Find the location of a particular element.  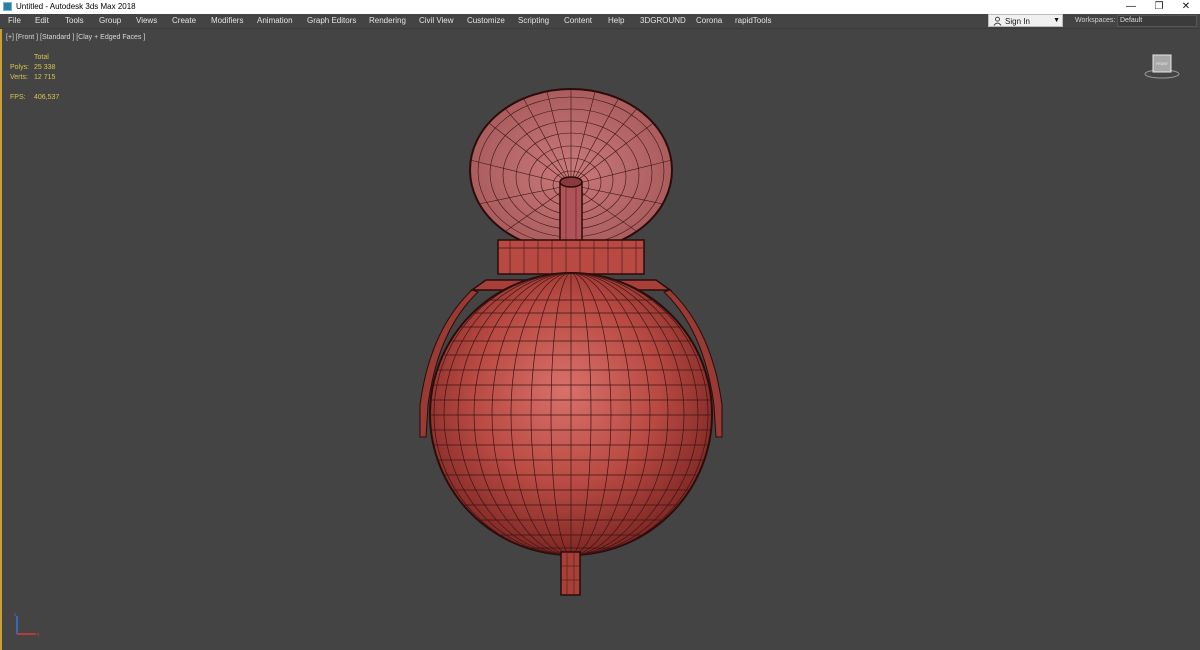

collar-ring is located at coordinates (571, 257).